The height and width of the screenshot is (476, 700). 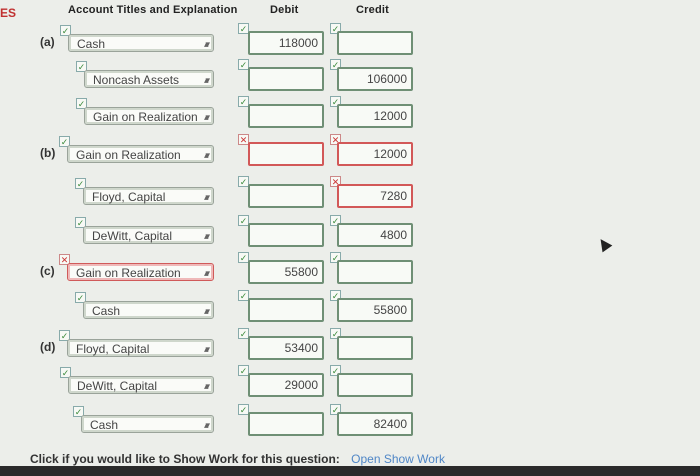 I want to click on credit-input: 4800, so click(x=375, y=235).